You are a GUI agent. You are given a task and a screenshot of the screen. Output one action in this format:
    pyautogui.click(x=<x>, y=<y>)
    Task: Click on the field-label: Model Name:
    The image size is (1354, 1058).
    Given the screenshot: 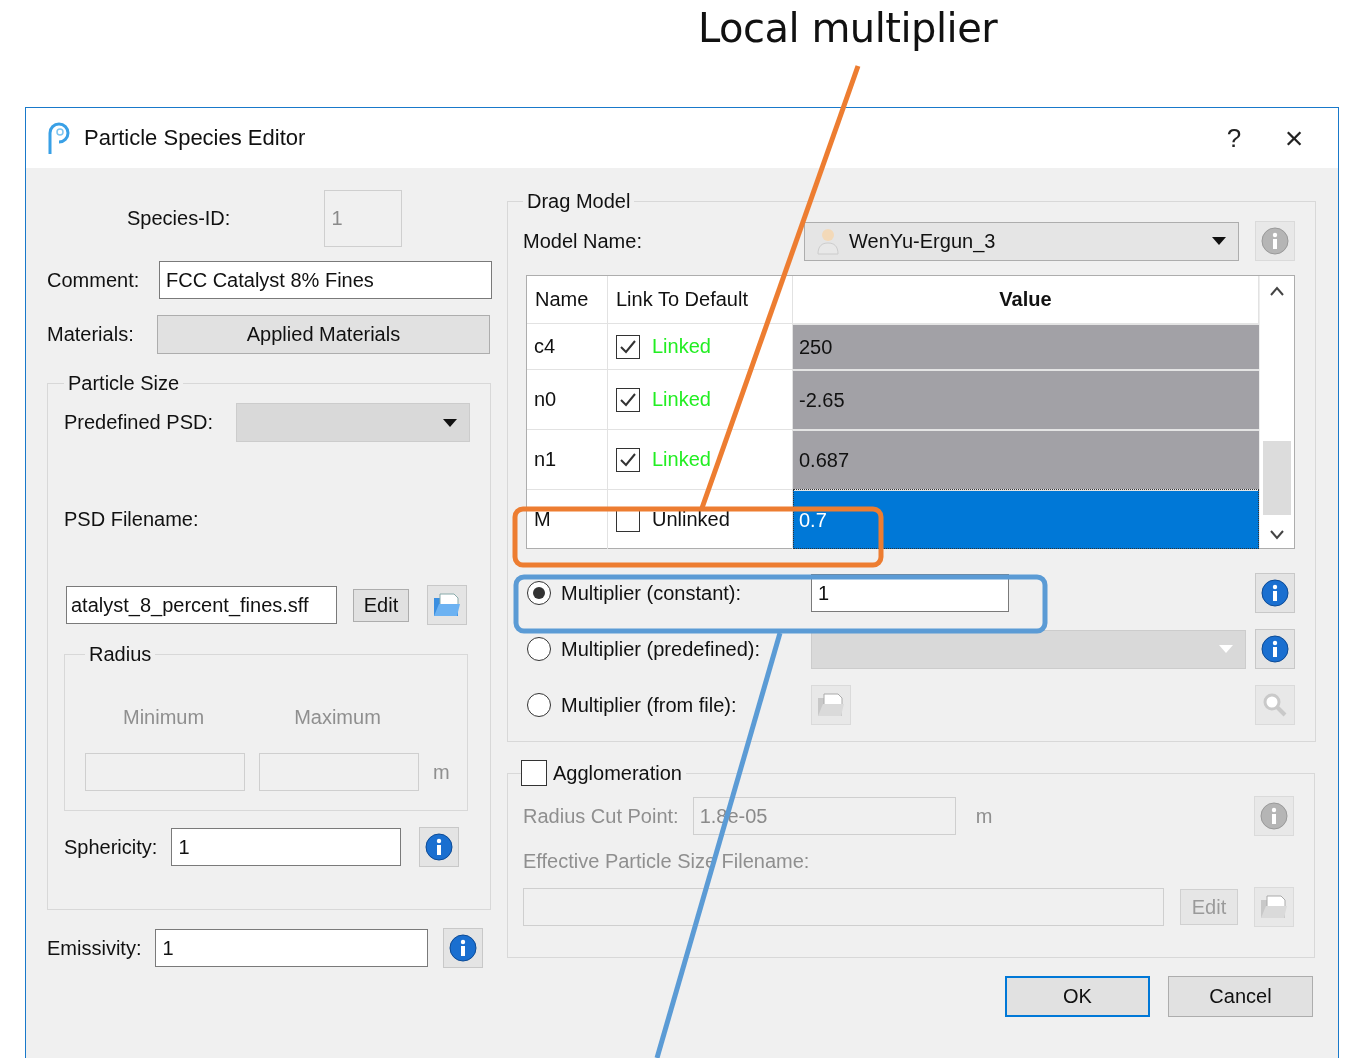 What is the action you would take?
    pyautogui.click(x=582, y=241)
    